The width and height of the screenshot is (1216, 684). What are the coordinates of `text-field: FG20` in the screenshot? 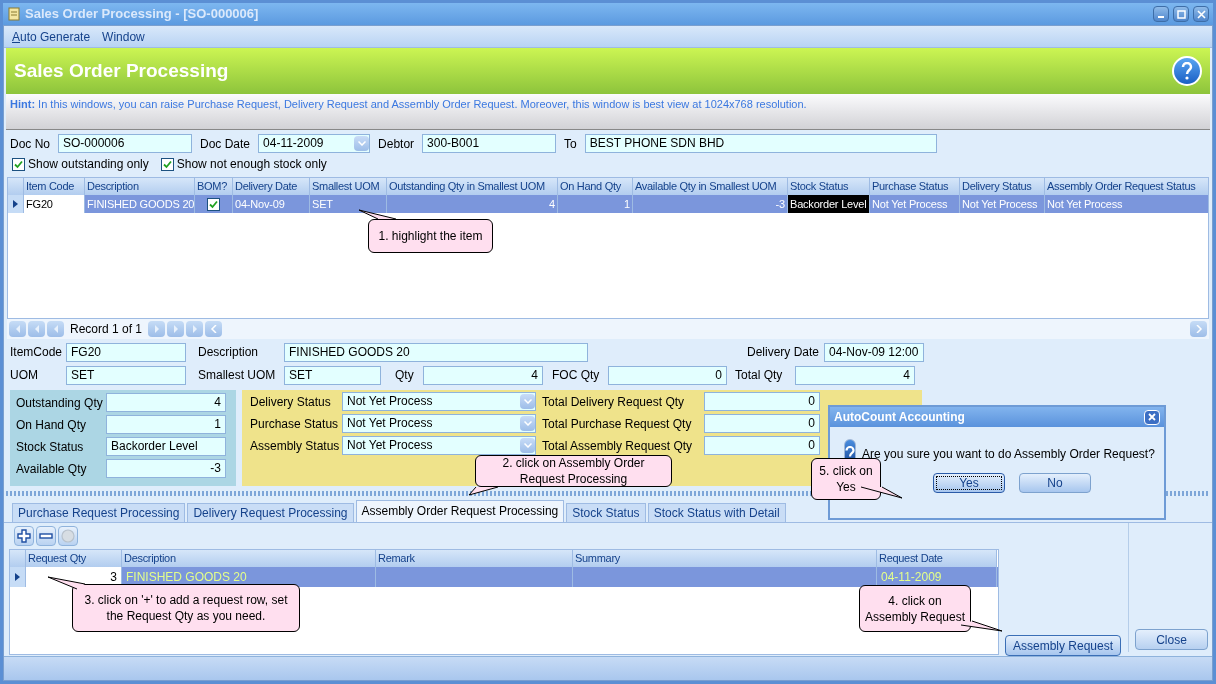 It's located at (126, 352).